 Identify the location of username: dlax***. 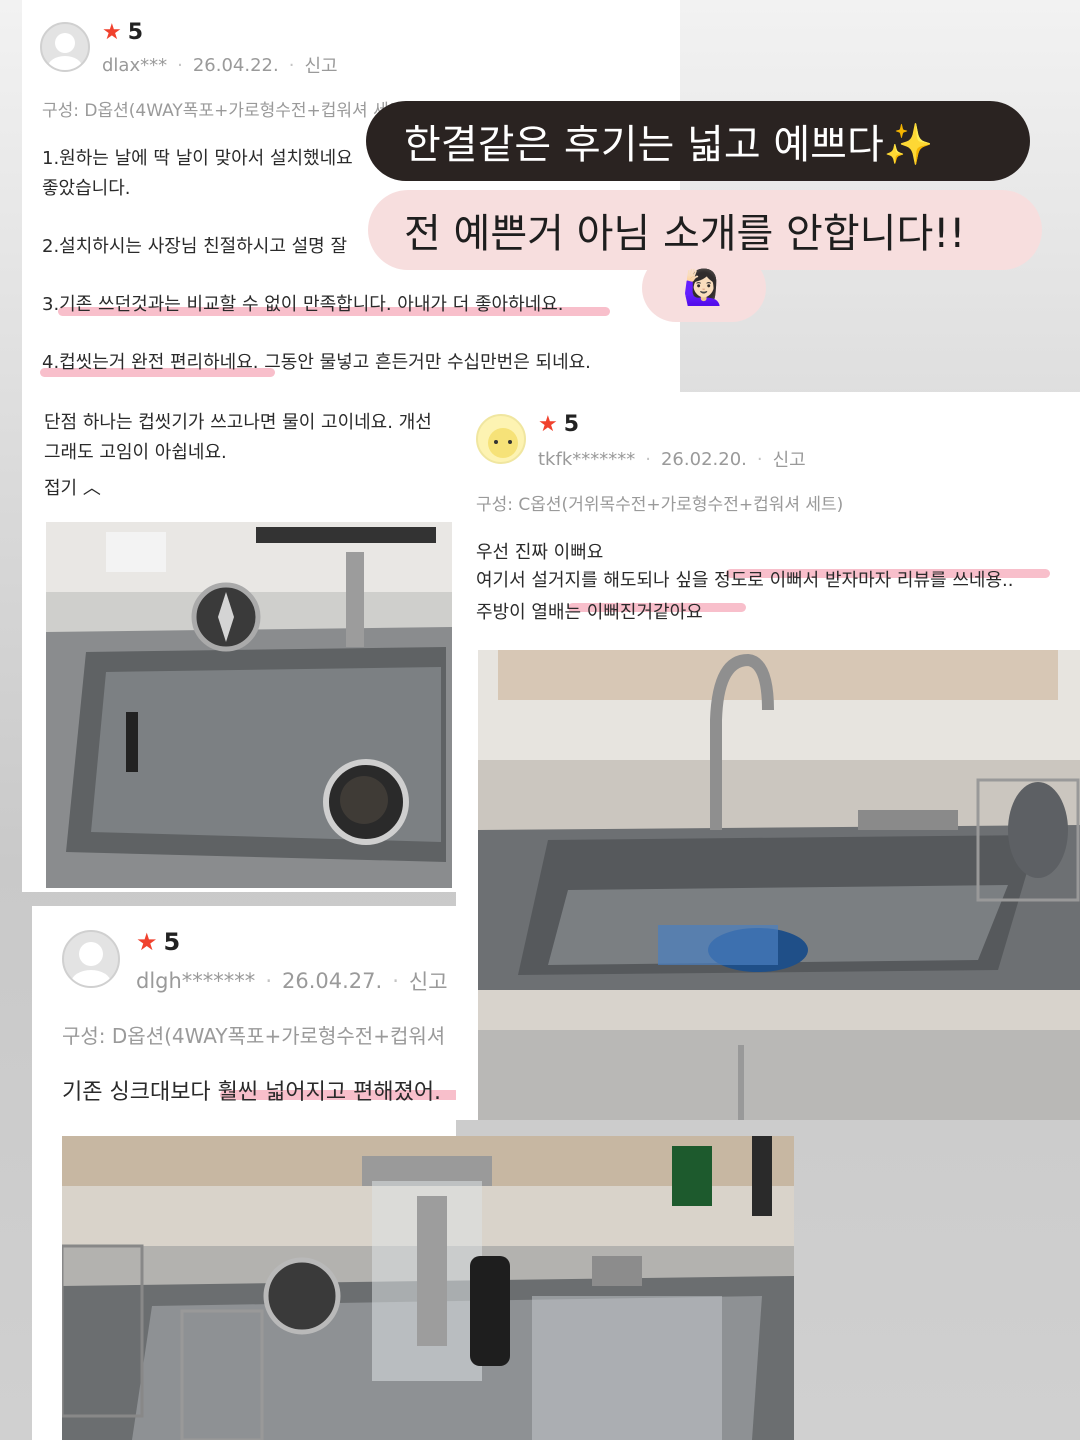
(135, 65).